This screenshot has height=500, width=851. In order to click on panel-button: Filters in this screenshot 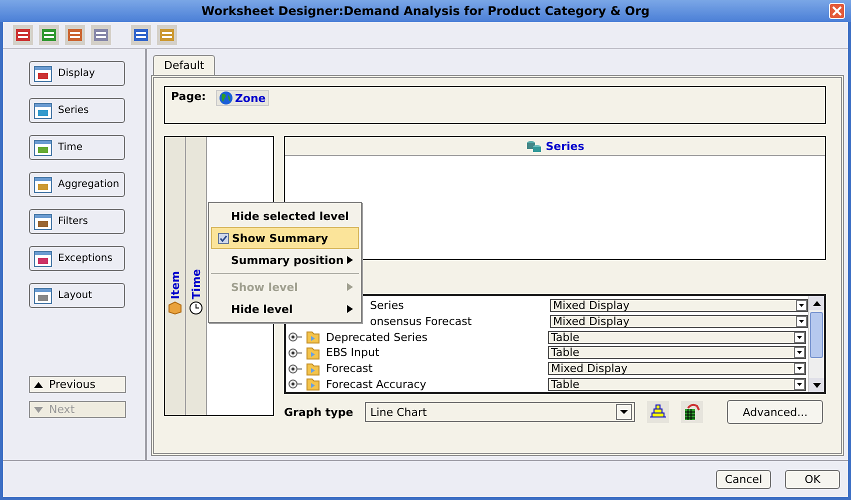, I will do `click(77, 221)`.